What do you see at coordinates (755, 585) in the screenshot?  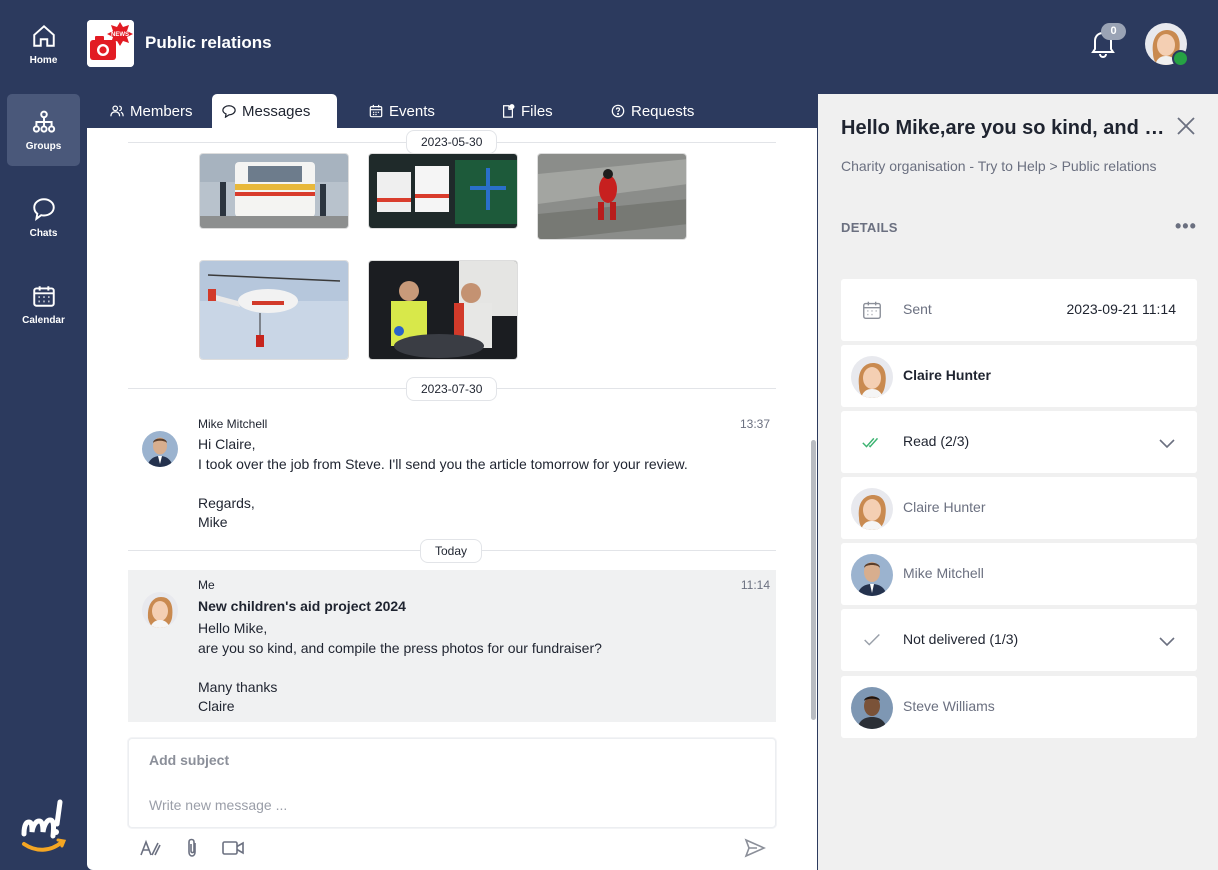 I see `message-time: 11:14` at bounding box center [755, 585].